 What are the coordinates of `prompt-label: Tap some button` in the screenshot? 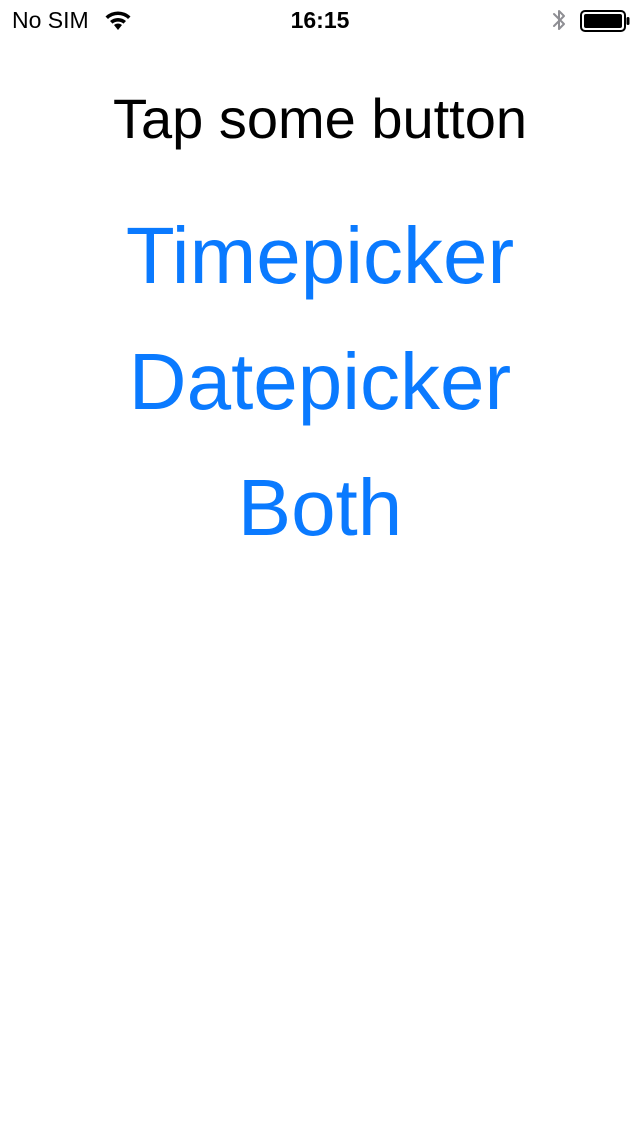 It's located at (320, 118).